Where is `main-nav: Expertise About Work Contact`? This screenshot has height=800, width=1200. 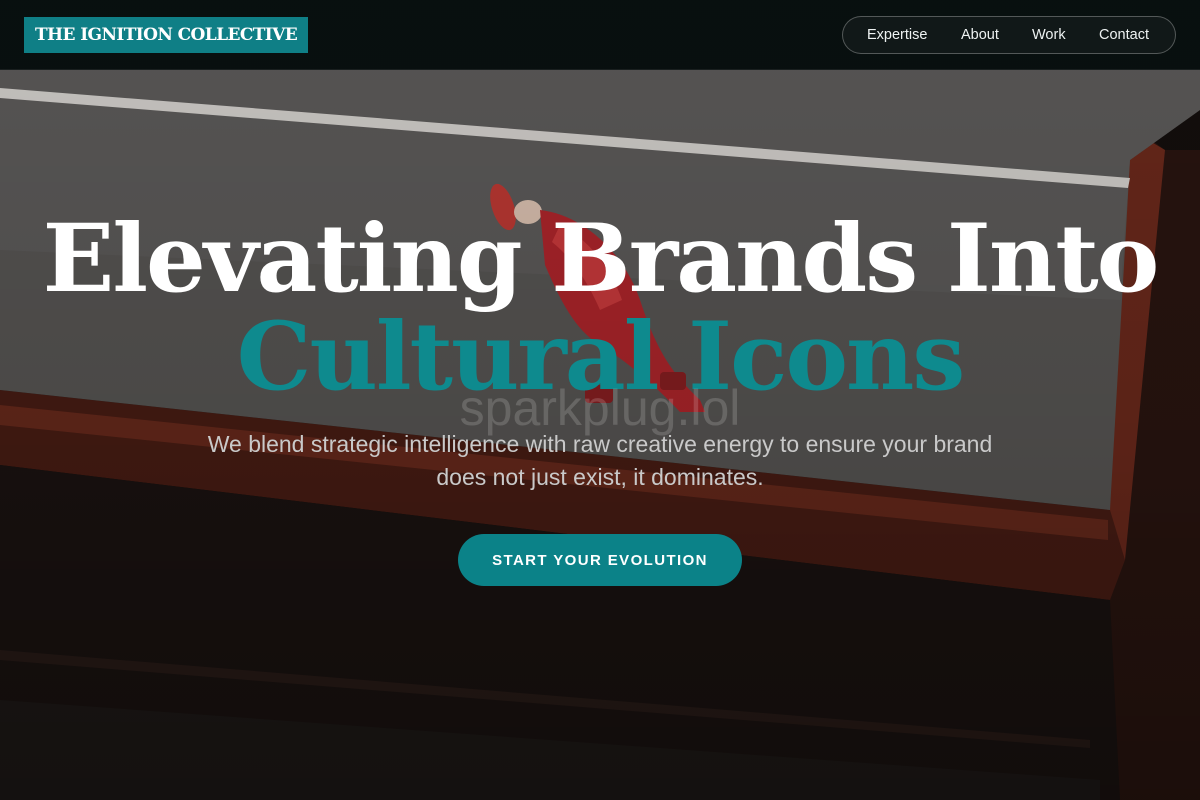
main-nav: Expertise About Work Contact is located at coordinates (1009, 35).